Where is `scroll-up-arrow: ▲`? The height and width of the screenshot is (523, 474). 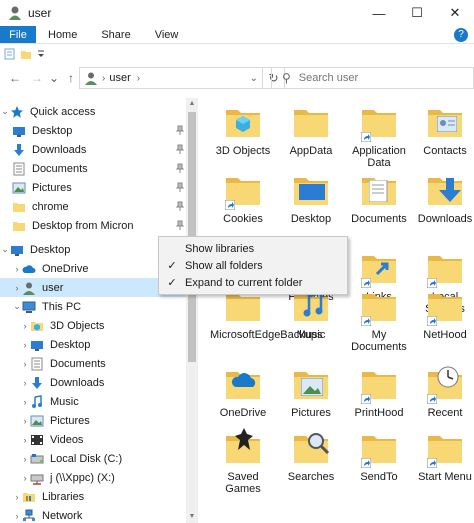 scroll-up-arrow: ▲ is located at coordinates (192, 104).